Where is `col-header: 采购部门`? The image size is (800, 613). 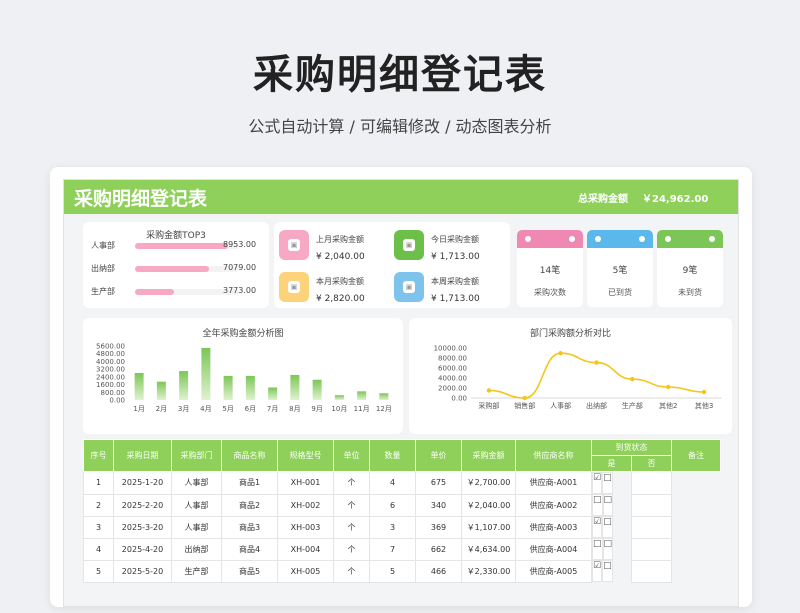 col-header: 采购部门 is located at coordinates (196, 455).